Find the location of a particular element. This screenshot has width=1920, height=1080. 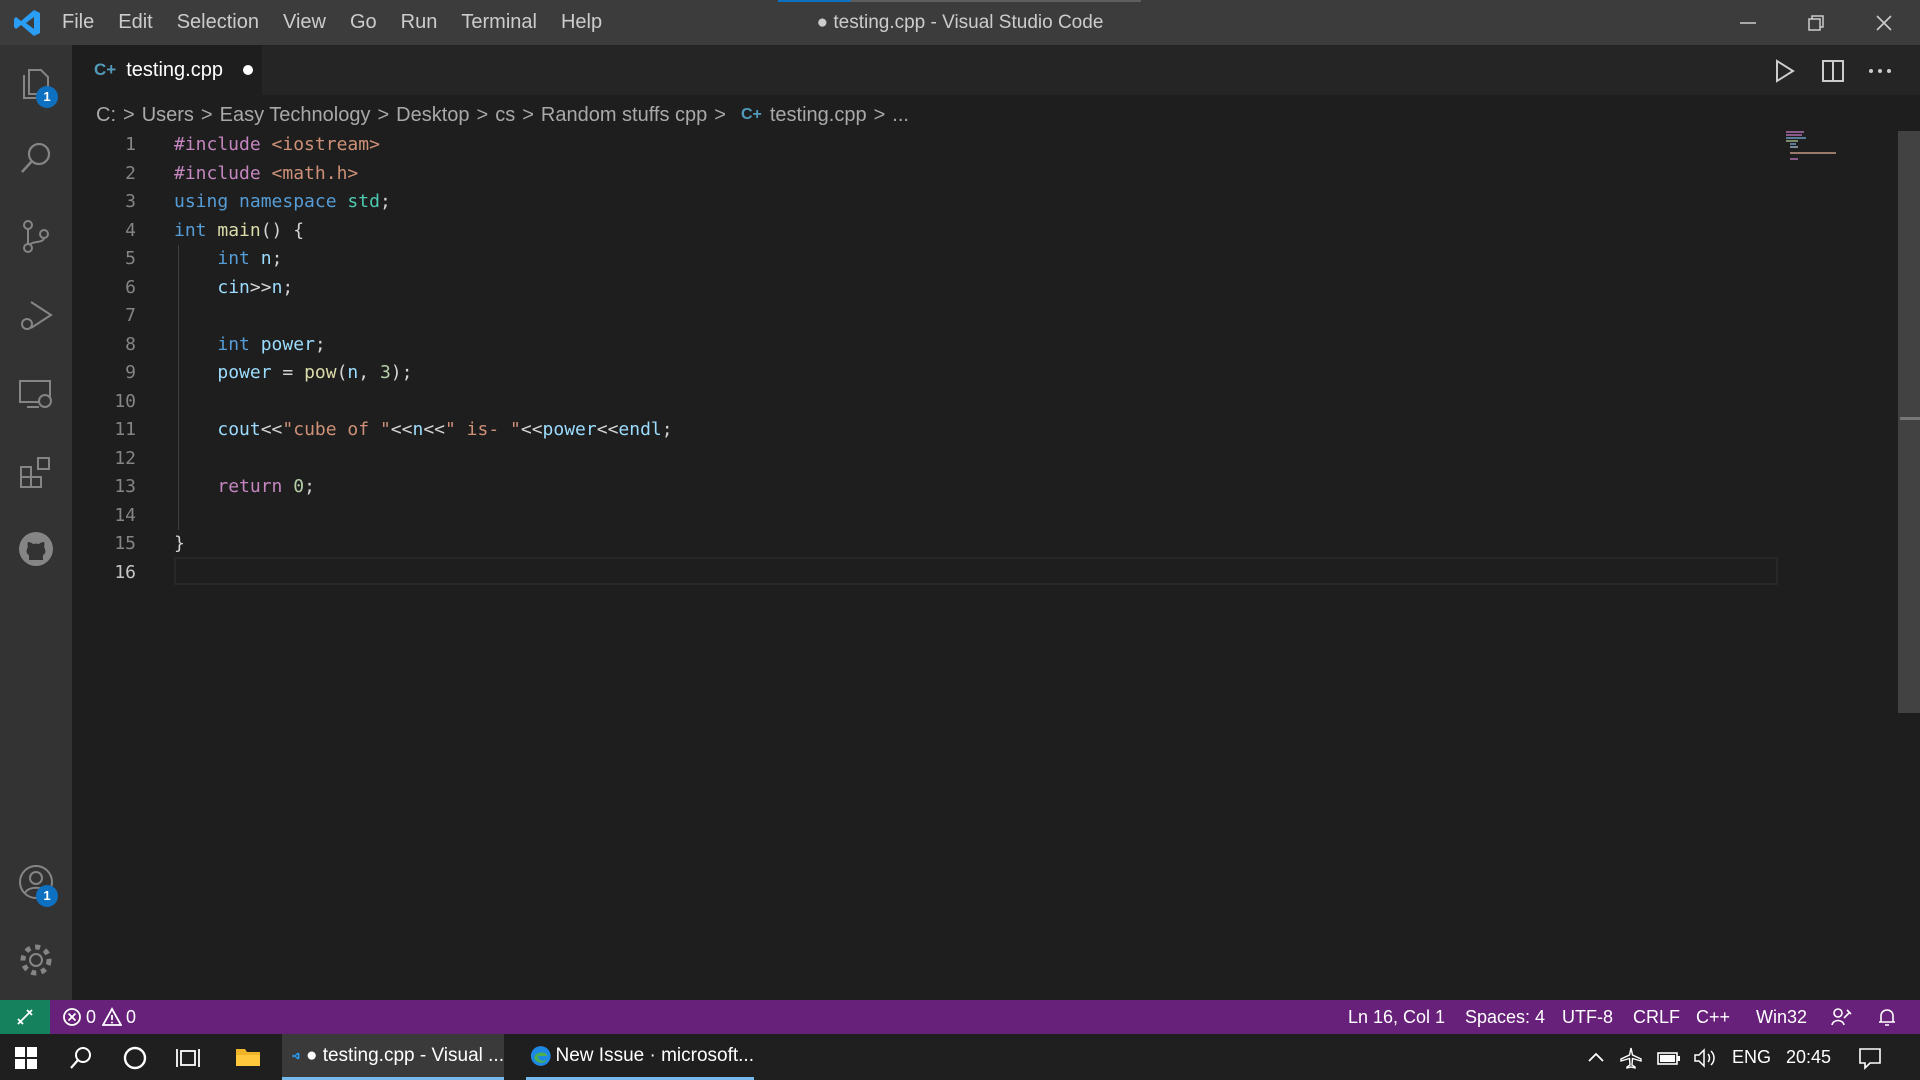

code-token: #include is located at coordinates (217, 173).